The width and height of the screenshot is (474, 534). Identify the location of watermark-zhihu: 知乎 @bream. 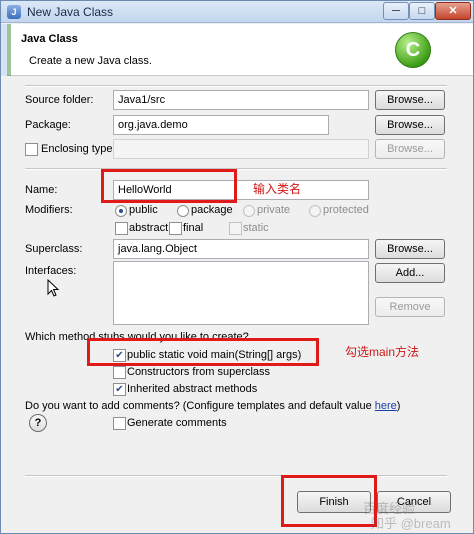
(411, 523).